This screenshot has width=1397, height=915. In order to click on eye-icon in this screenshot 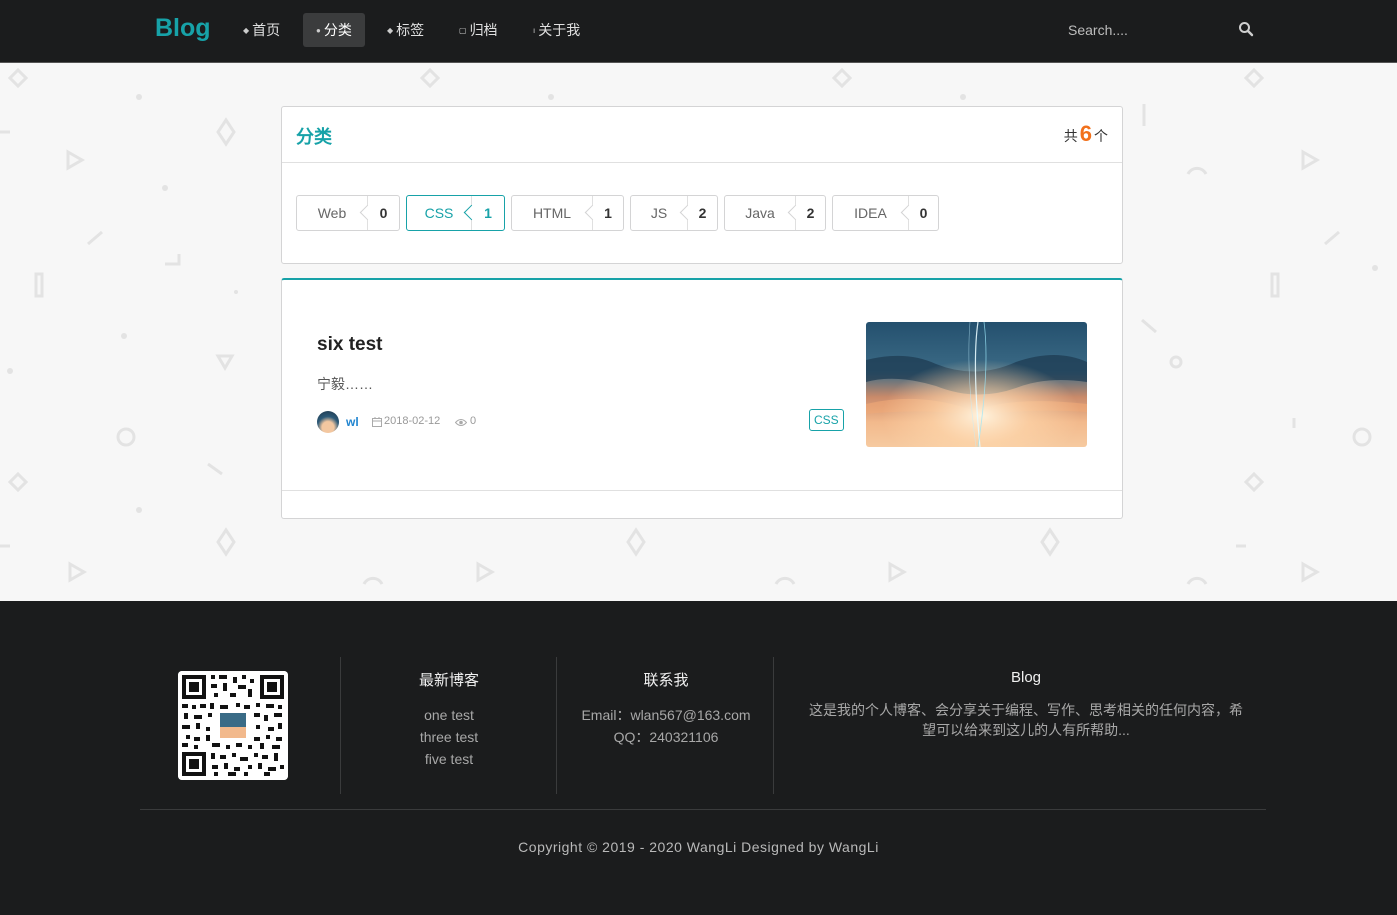, I will do `click(461, 422)`.